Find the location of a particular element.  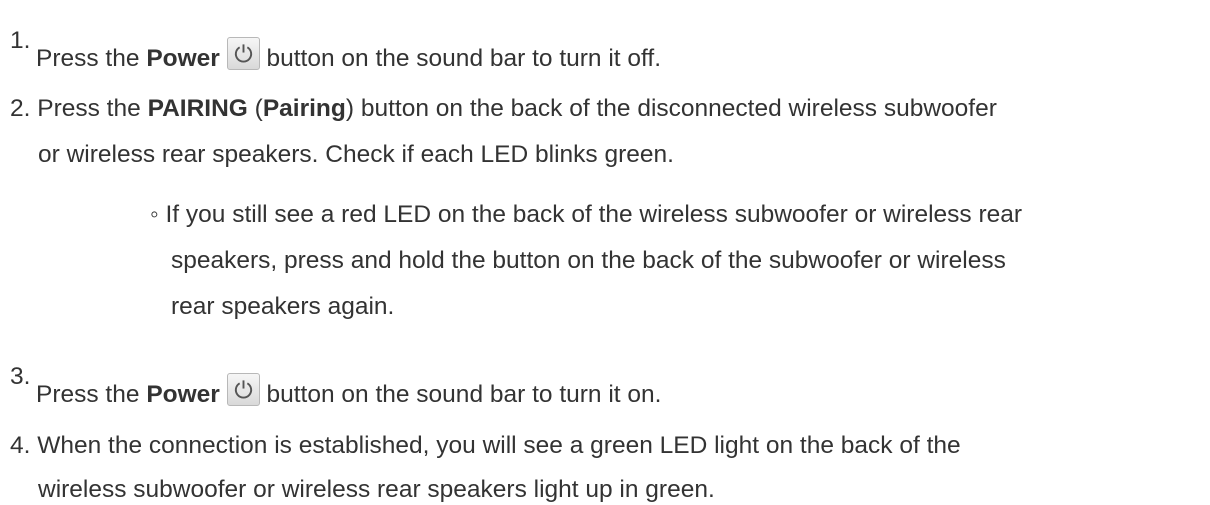

step-3-before: Press the is located at coordinates (91, 394).